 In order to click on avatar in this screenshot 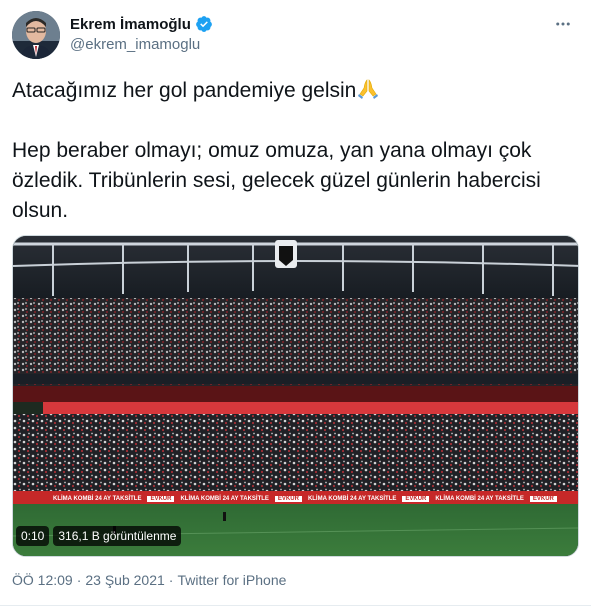, I will do `click(36, 35)`.